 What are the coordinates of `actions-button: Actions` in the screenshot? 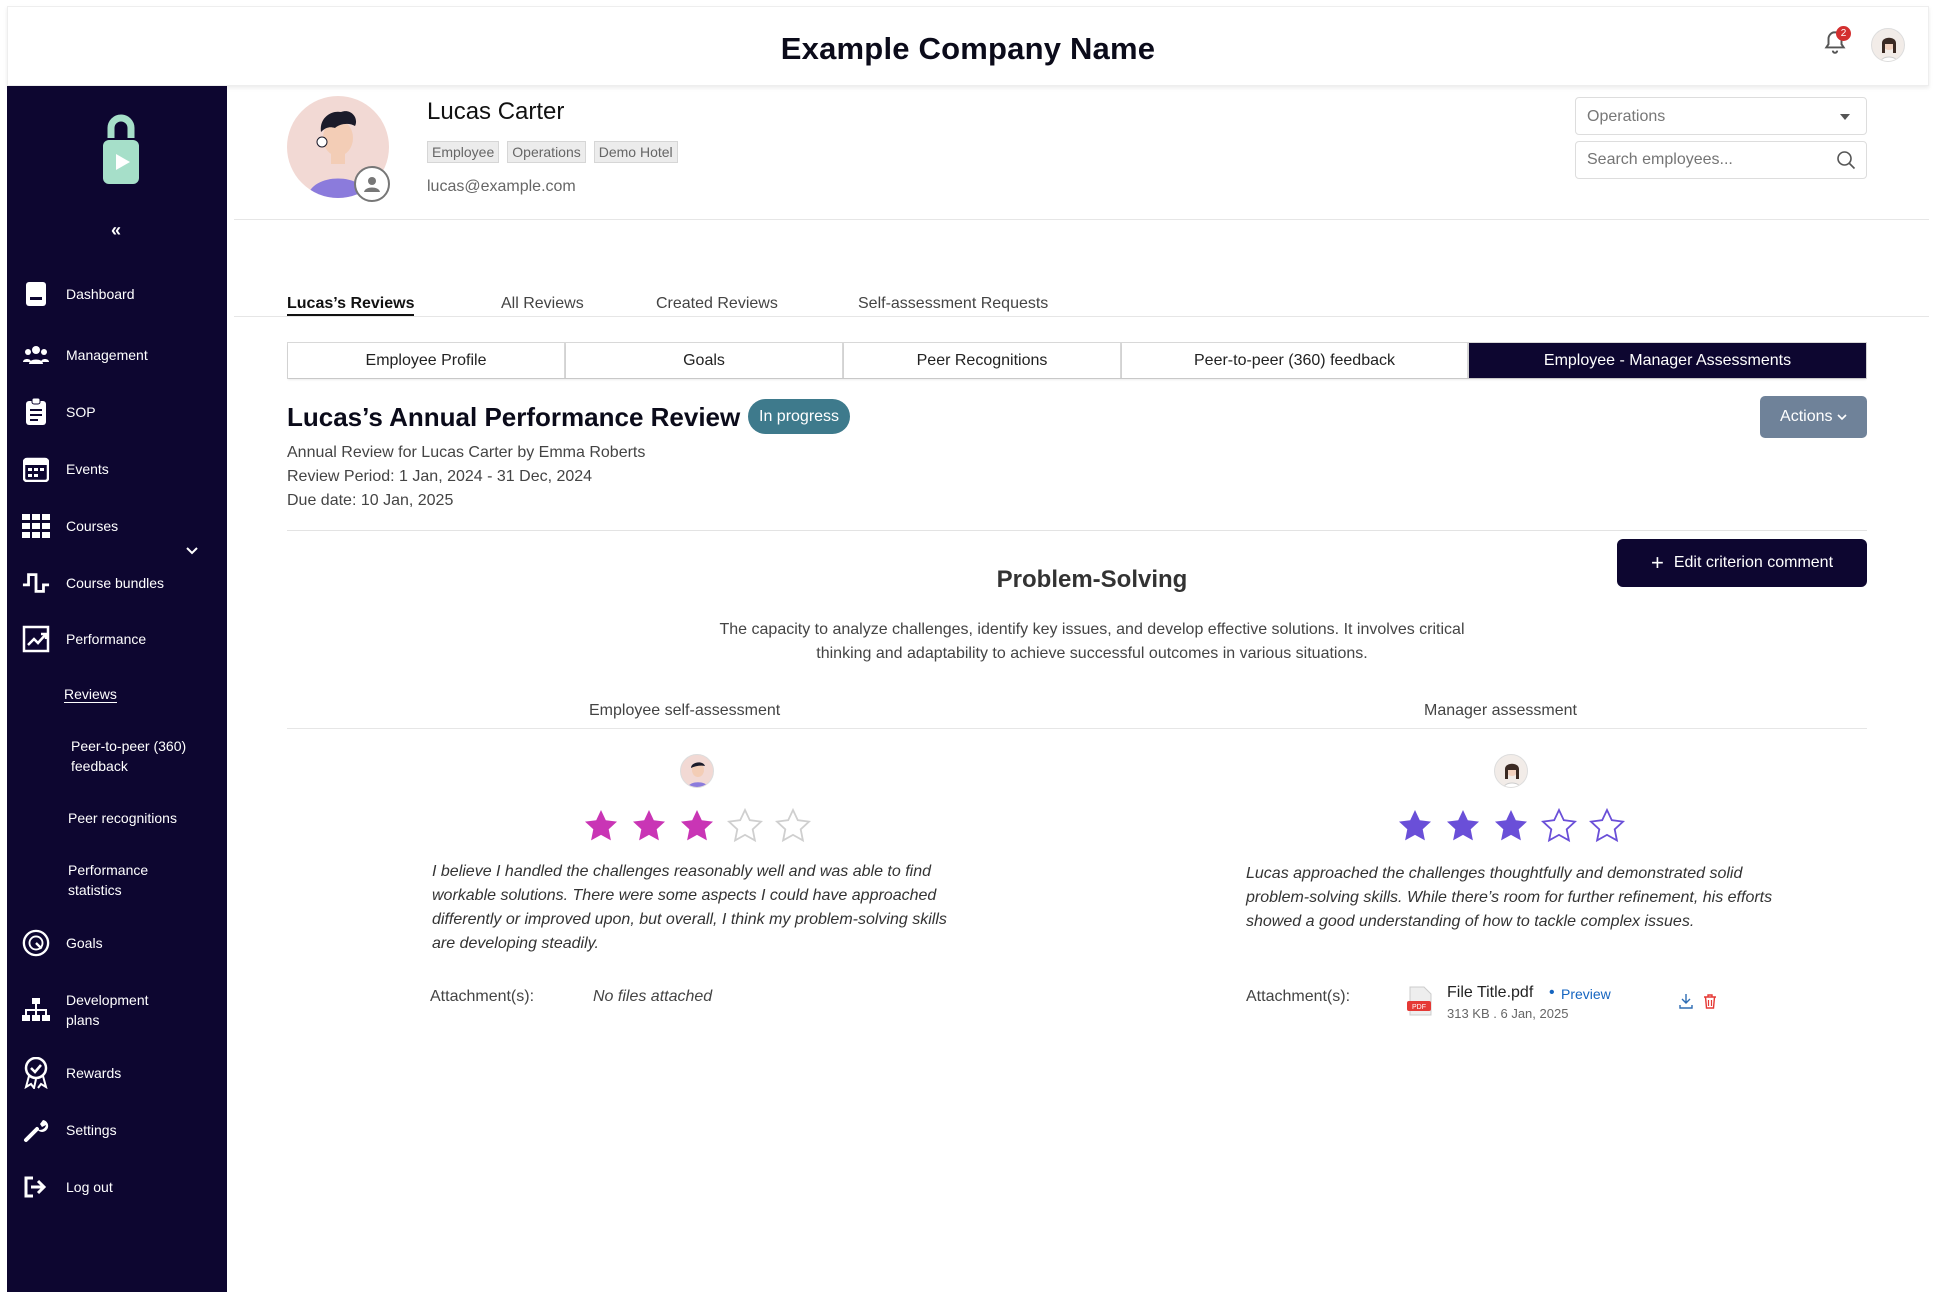 It's located at (1813, 417).